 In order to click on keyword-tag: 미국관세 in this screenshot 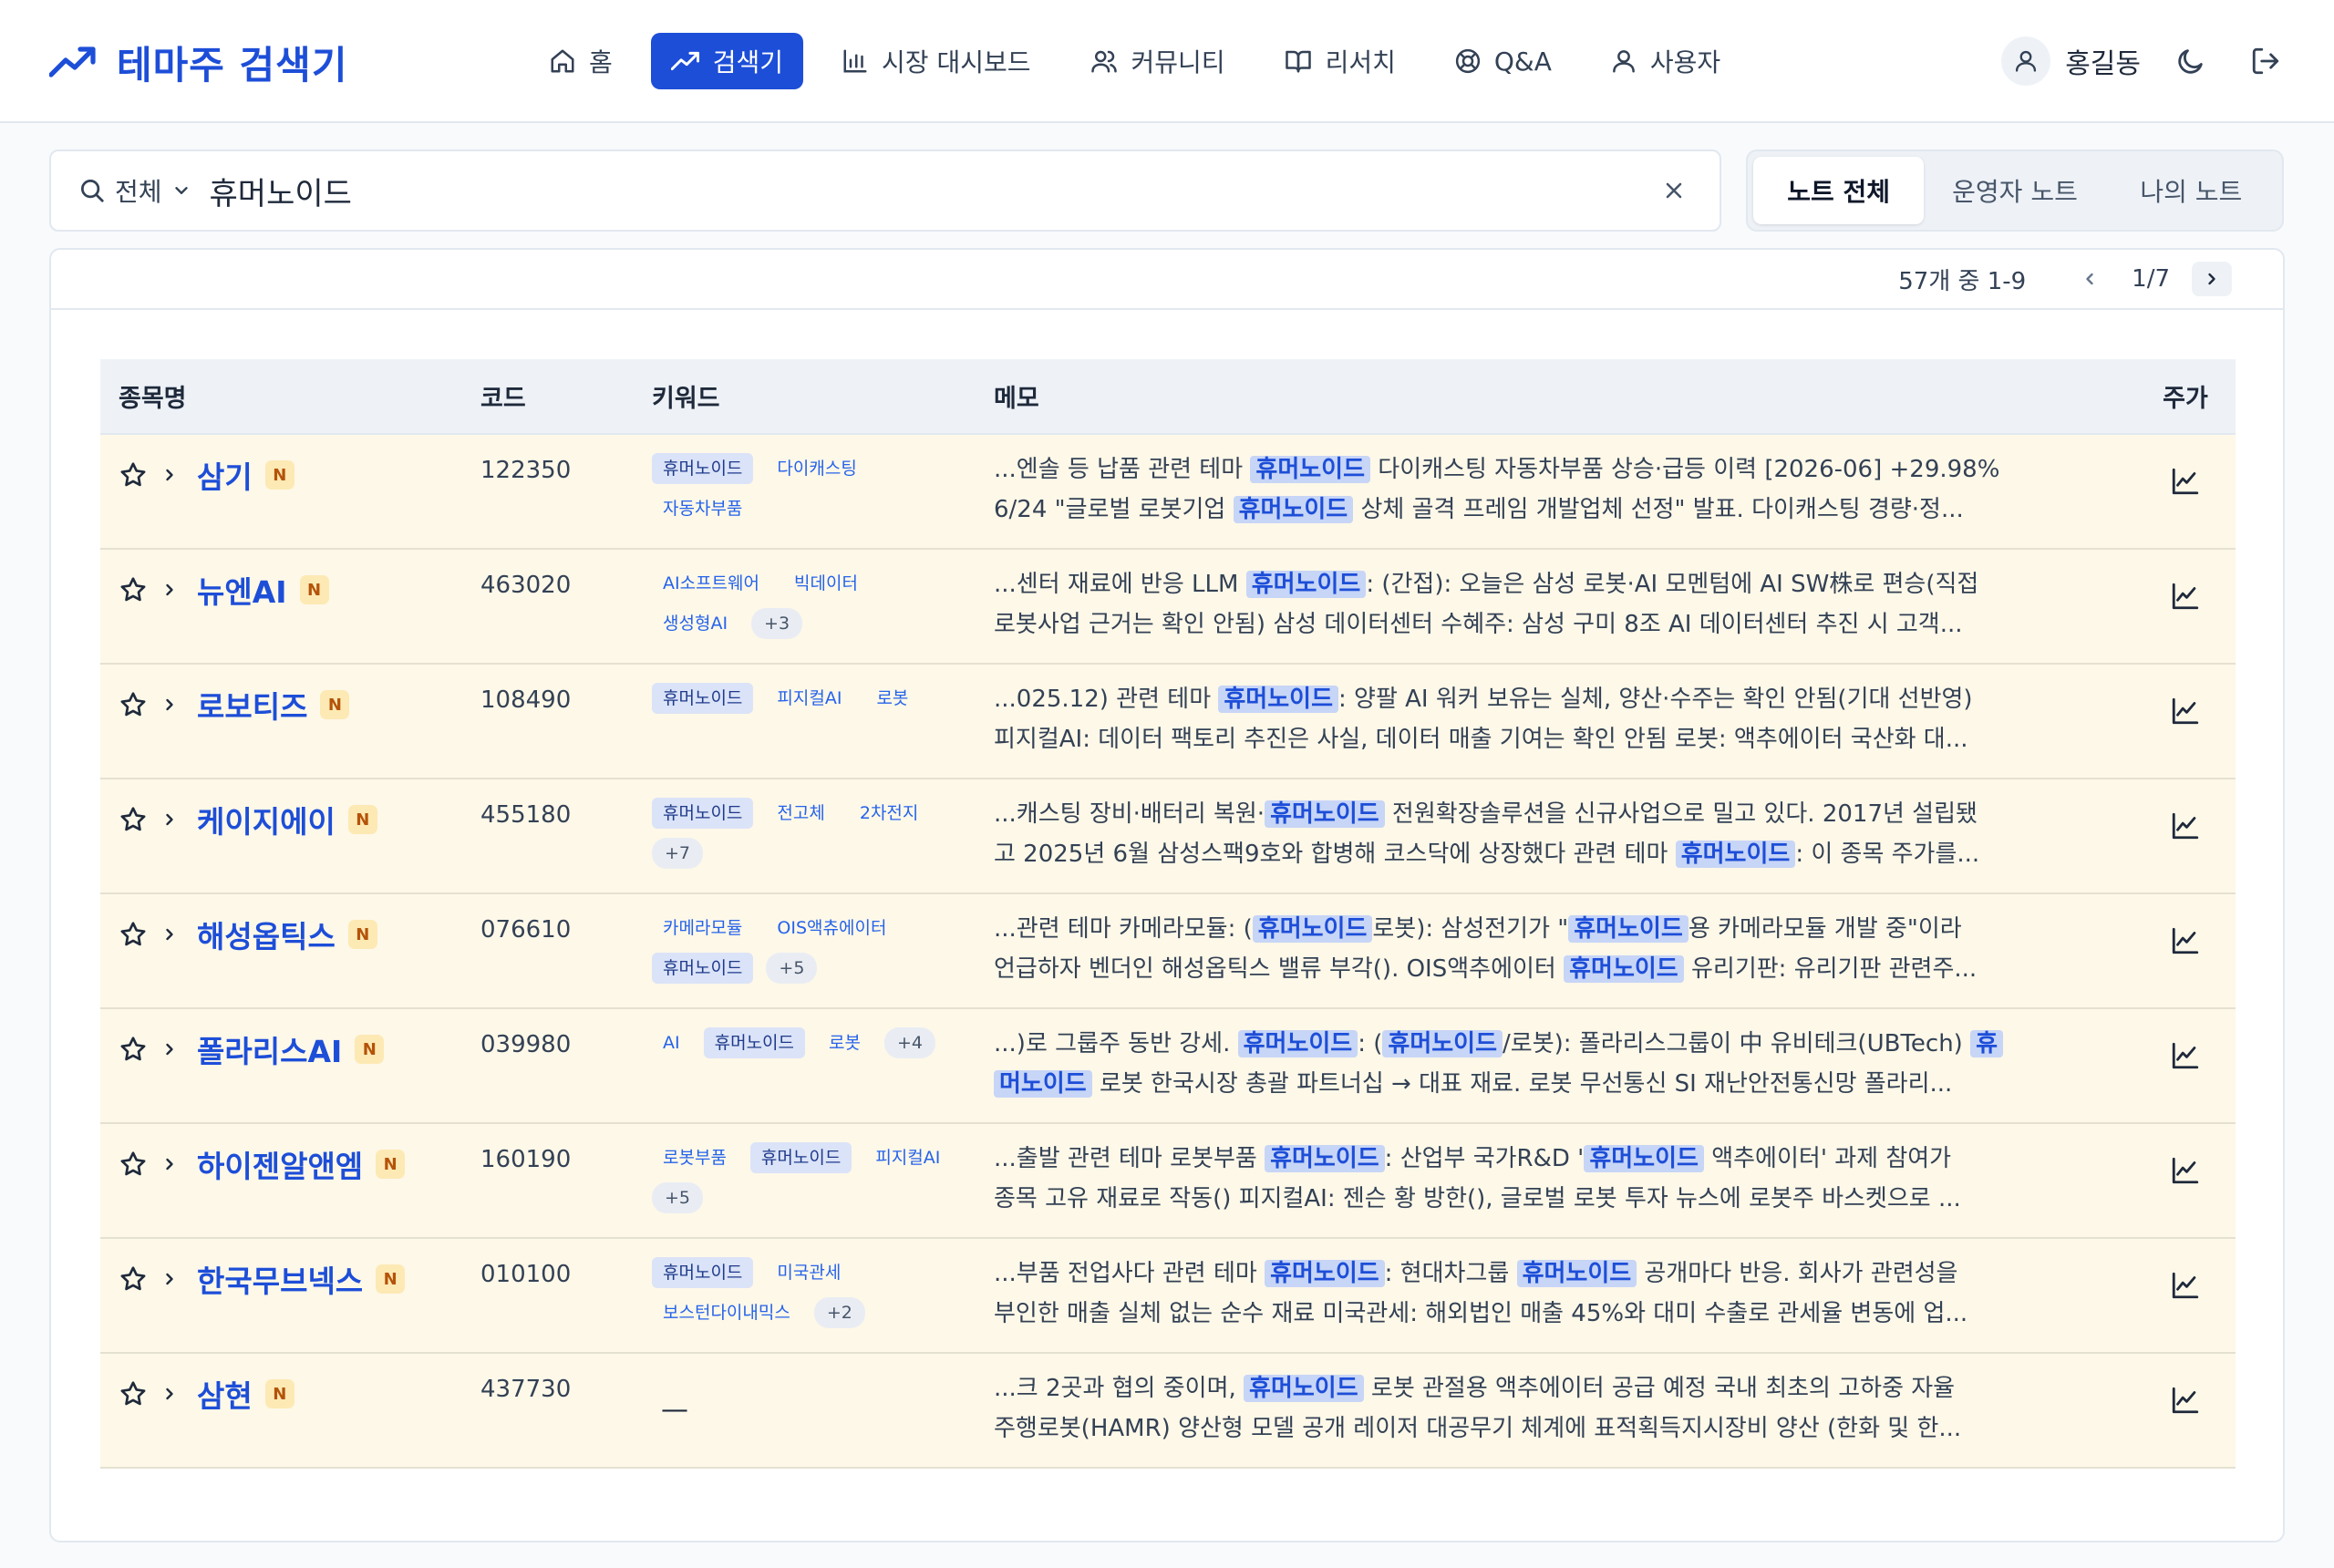, I will do `click(809, 1272)`.